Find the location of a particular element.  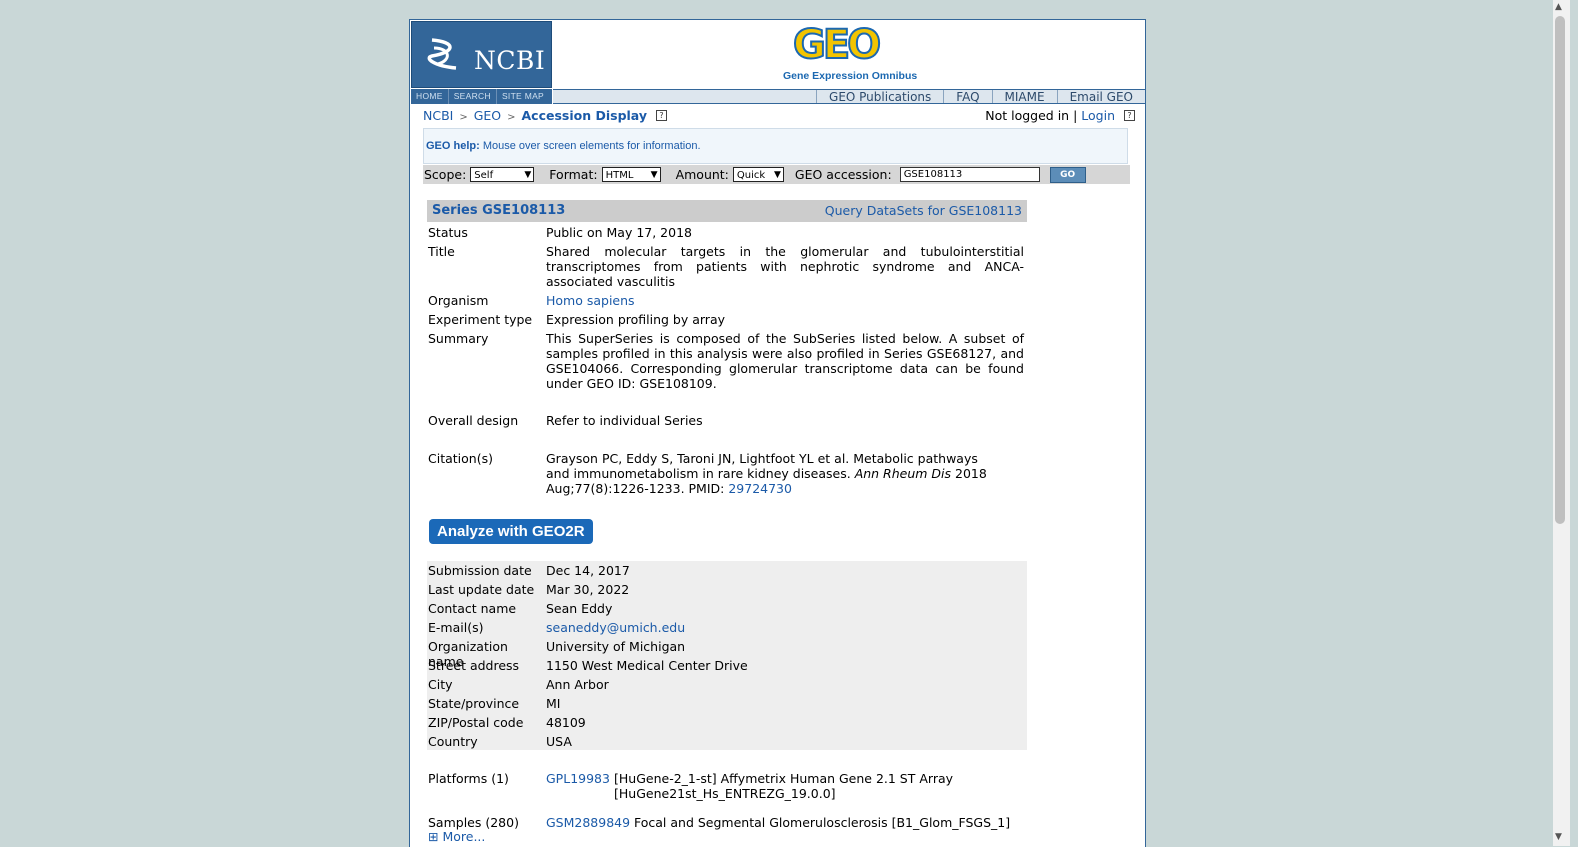

nav-miame: MIAME is located at coordinates (1024, 97).